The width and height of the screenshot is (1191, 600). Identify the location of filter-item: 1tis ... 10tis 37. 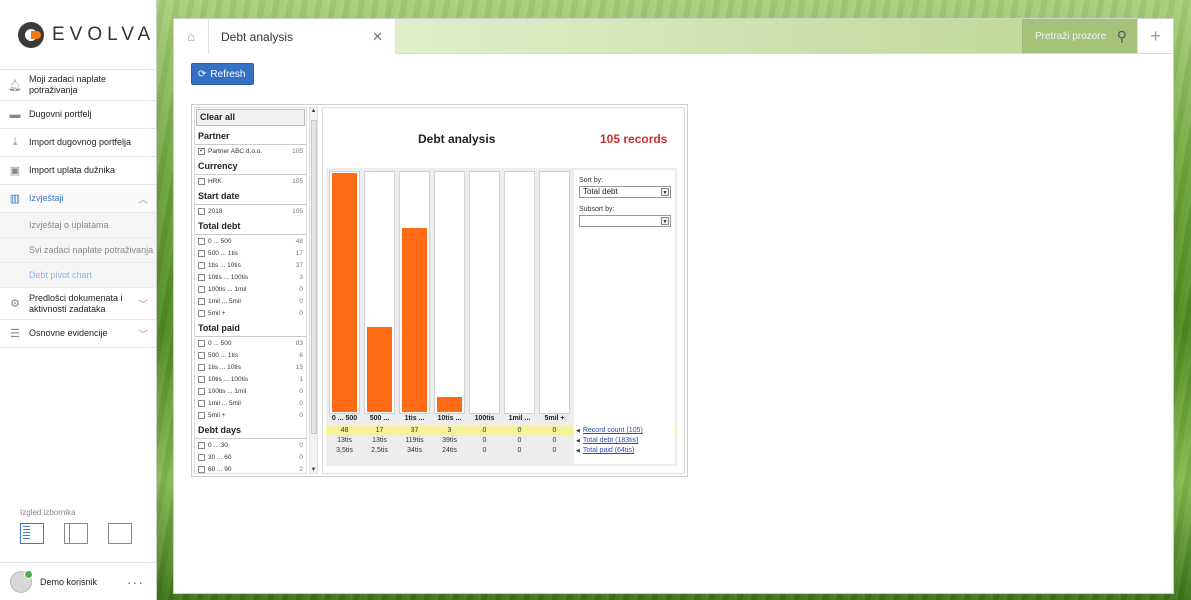
(250, 265).